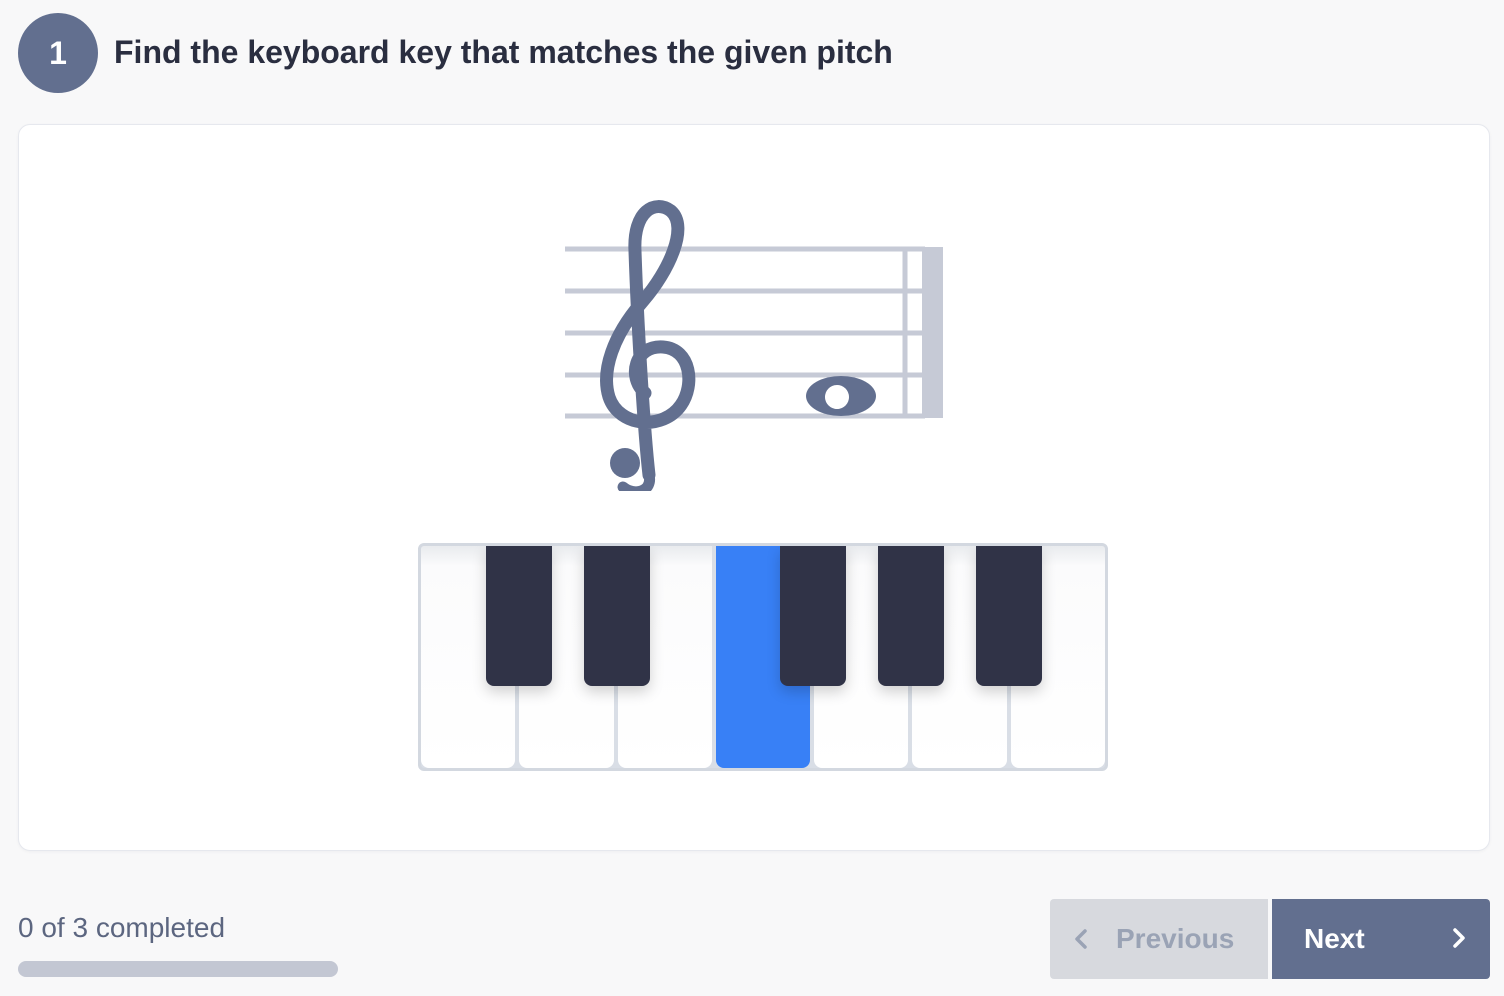 This screenshot has width=1504, height=996. What do you see at coordinates (1175, 938) in the screenshot?
I see `previous-label: Previous` at bounding box center [1175, 938].